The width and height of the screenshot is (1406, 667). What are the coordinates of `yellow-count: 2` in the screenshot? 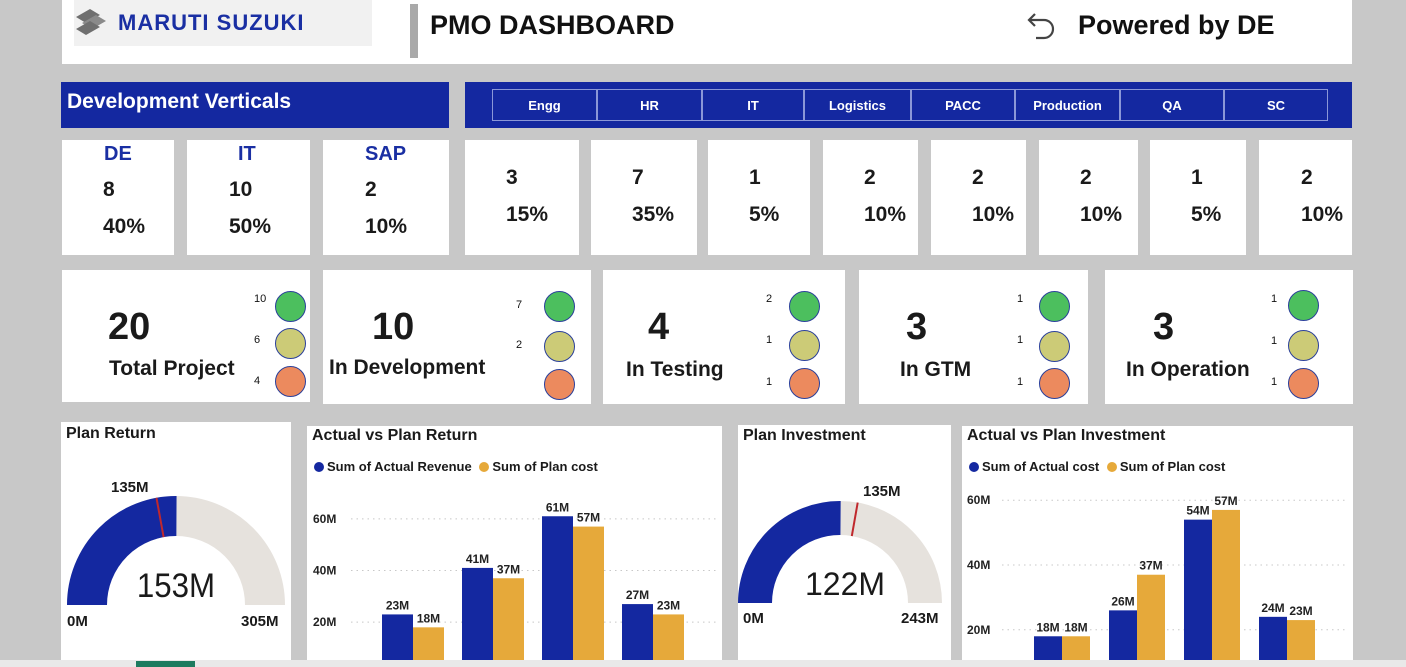 It's located at (519, 345).